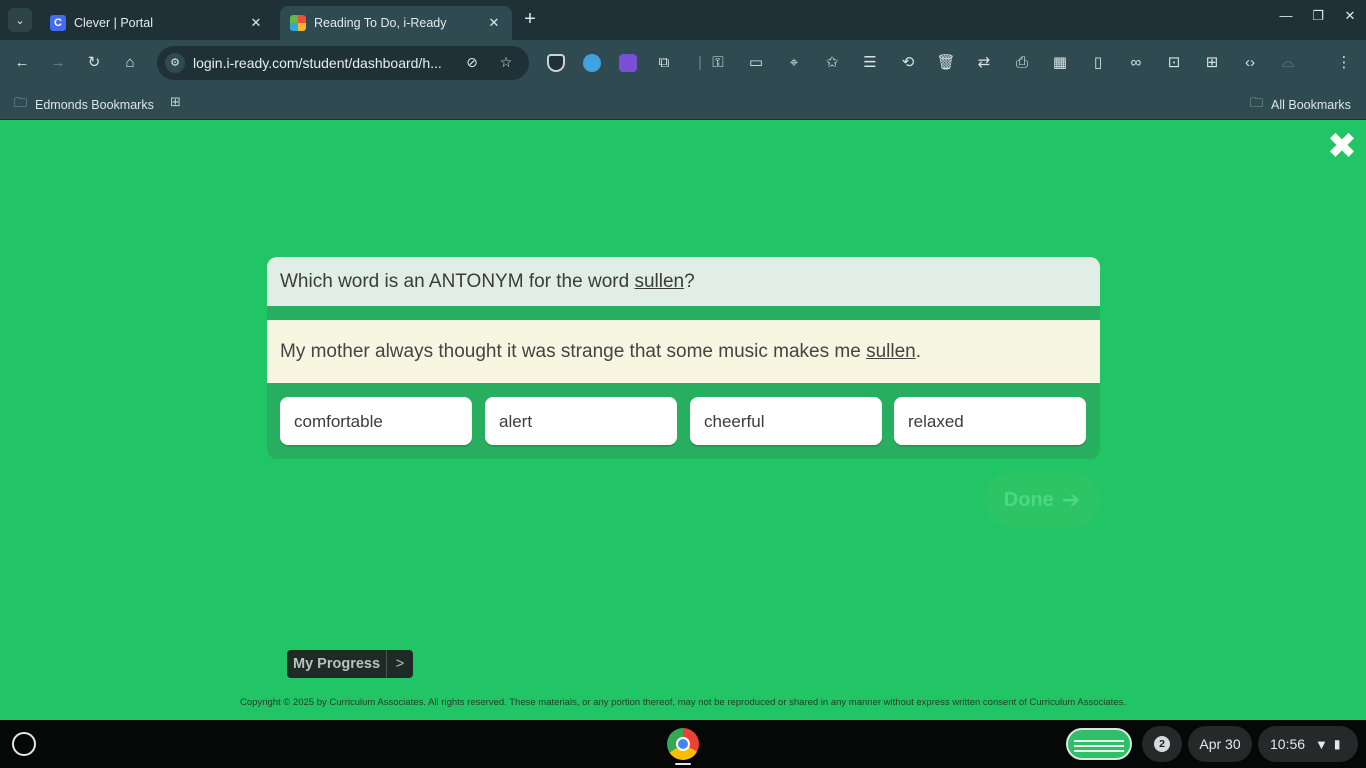  What do you see at coordinates (337, 664) in the screenshot?
I see `my-progress-label: My Progress` at bounding box center [337, 664].